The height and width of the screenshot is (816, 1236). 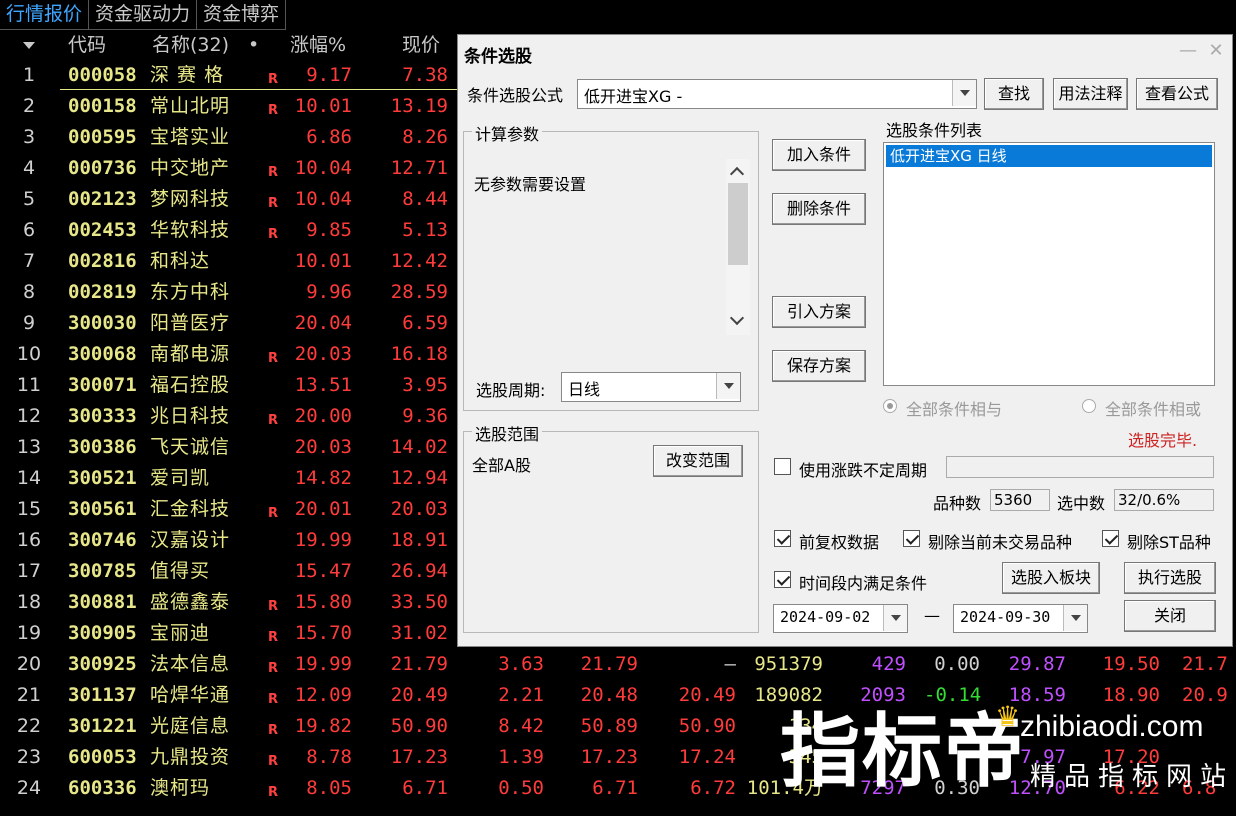 I want to click on dialog-title: 条件选股, so click(x=498, y=57).